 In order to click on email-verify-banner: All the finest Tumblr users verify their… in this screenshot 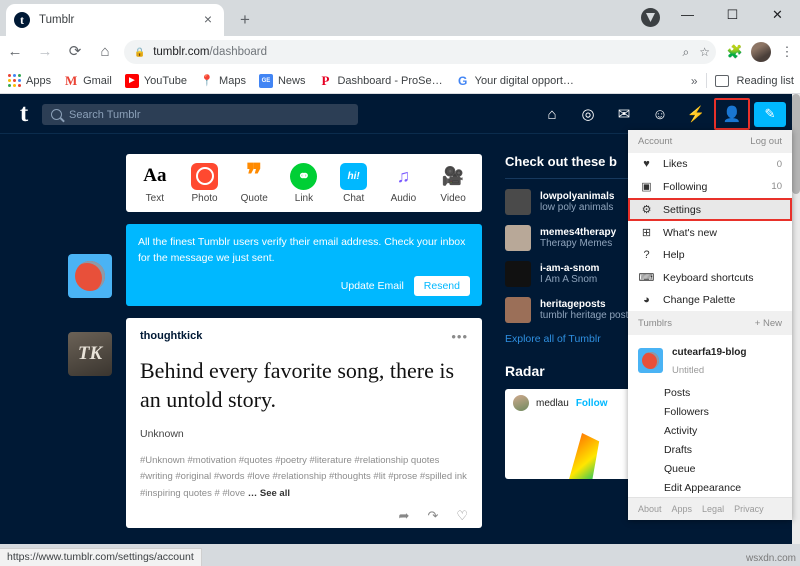, I will do `click(304, 265)`.